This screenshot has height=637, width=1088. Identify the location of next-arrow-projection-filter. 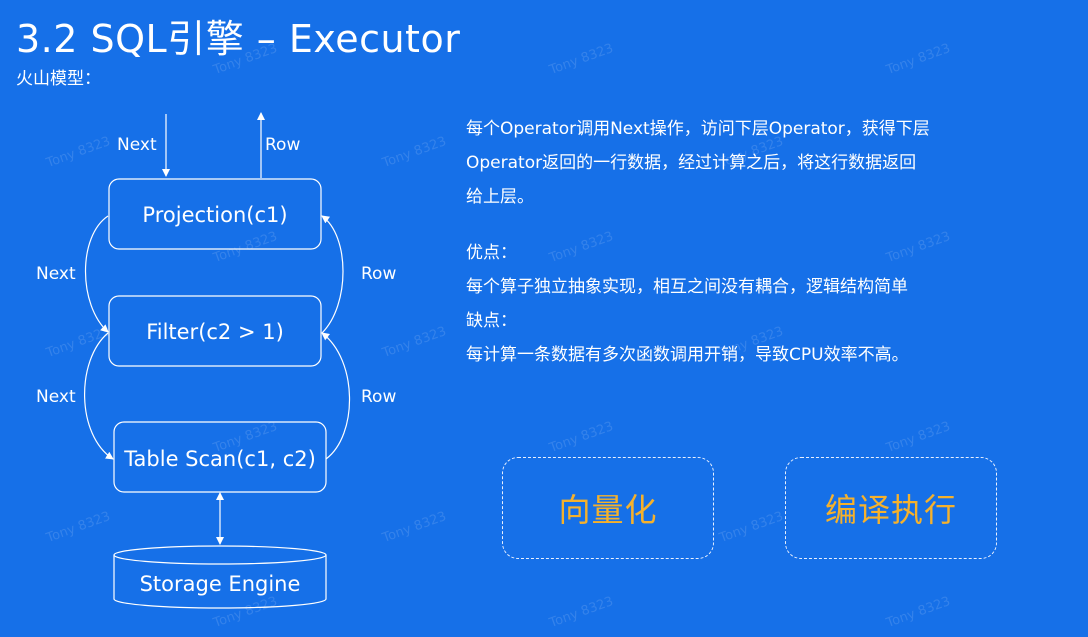
(97, 274).